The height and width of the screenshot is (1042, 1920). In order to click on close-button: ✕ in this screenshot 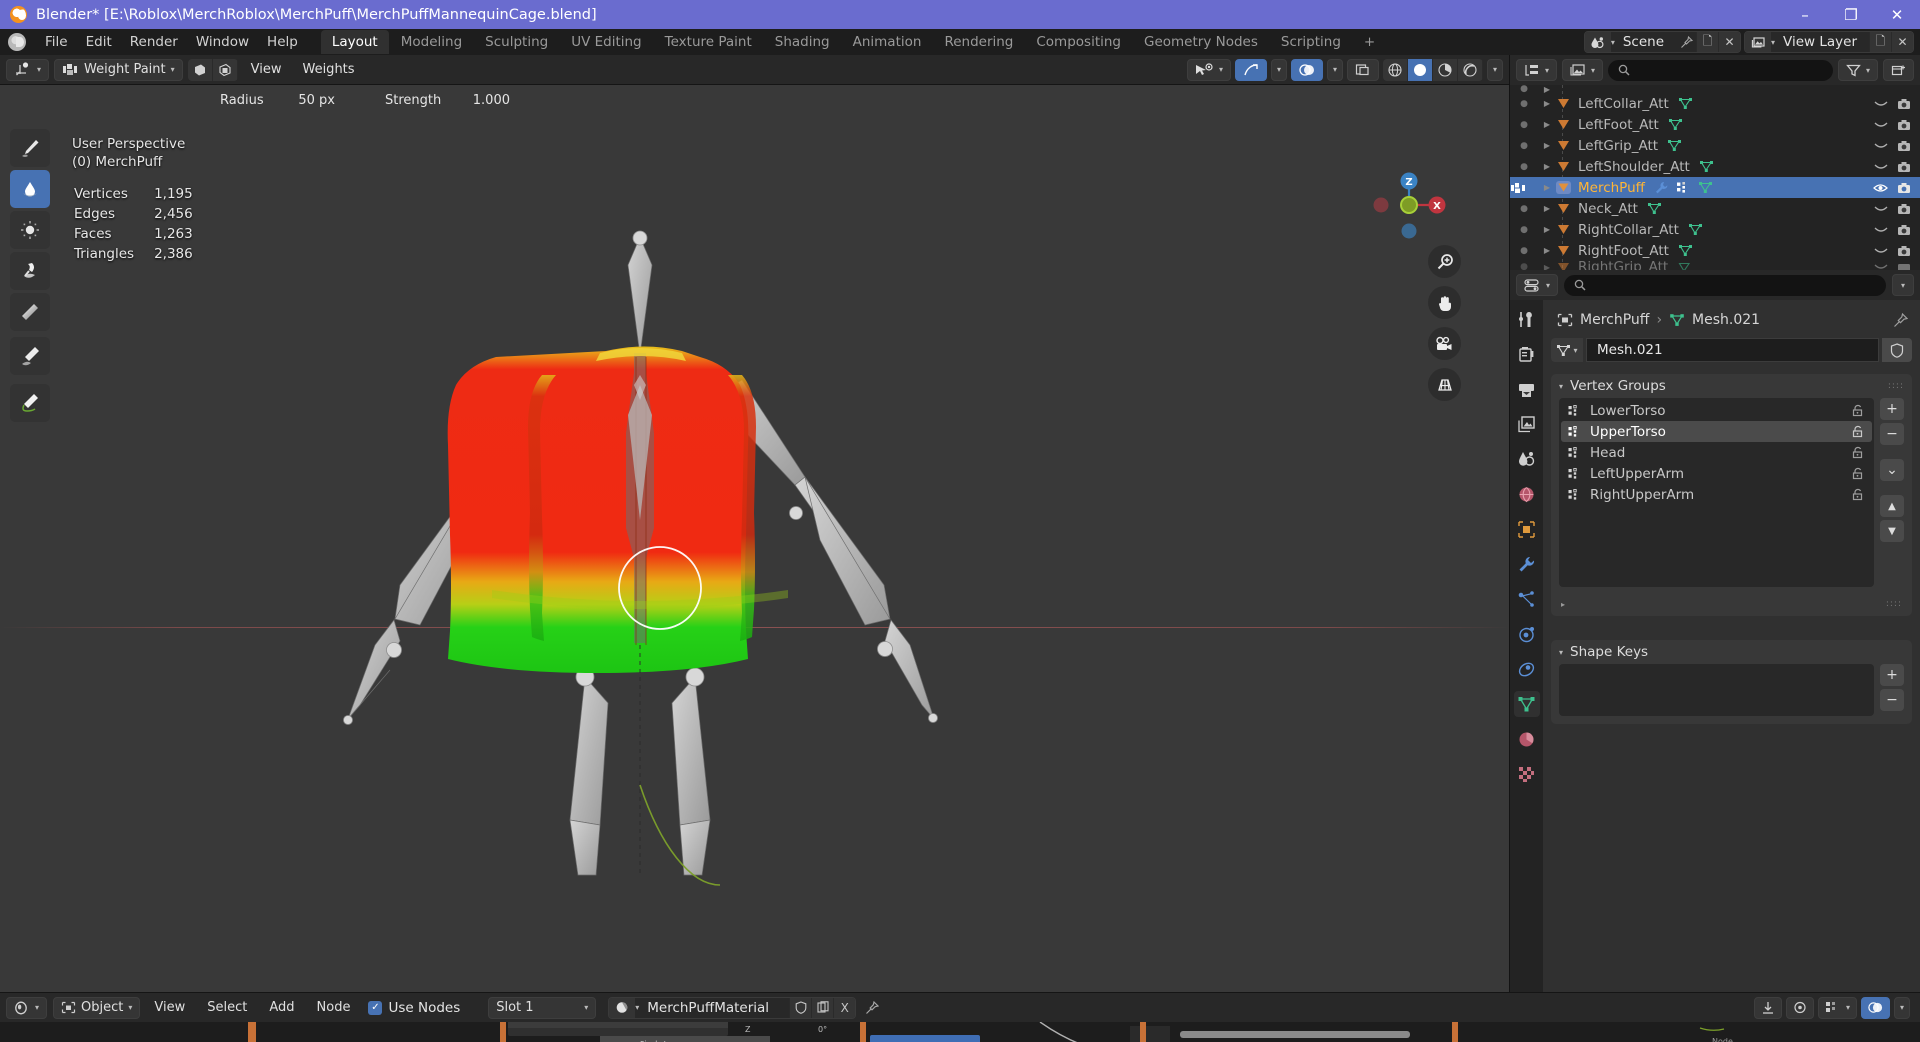, I will do `click(1897, 14)`.